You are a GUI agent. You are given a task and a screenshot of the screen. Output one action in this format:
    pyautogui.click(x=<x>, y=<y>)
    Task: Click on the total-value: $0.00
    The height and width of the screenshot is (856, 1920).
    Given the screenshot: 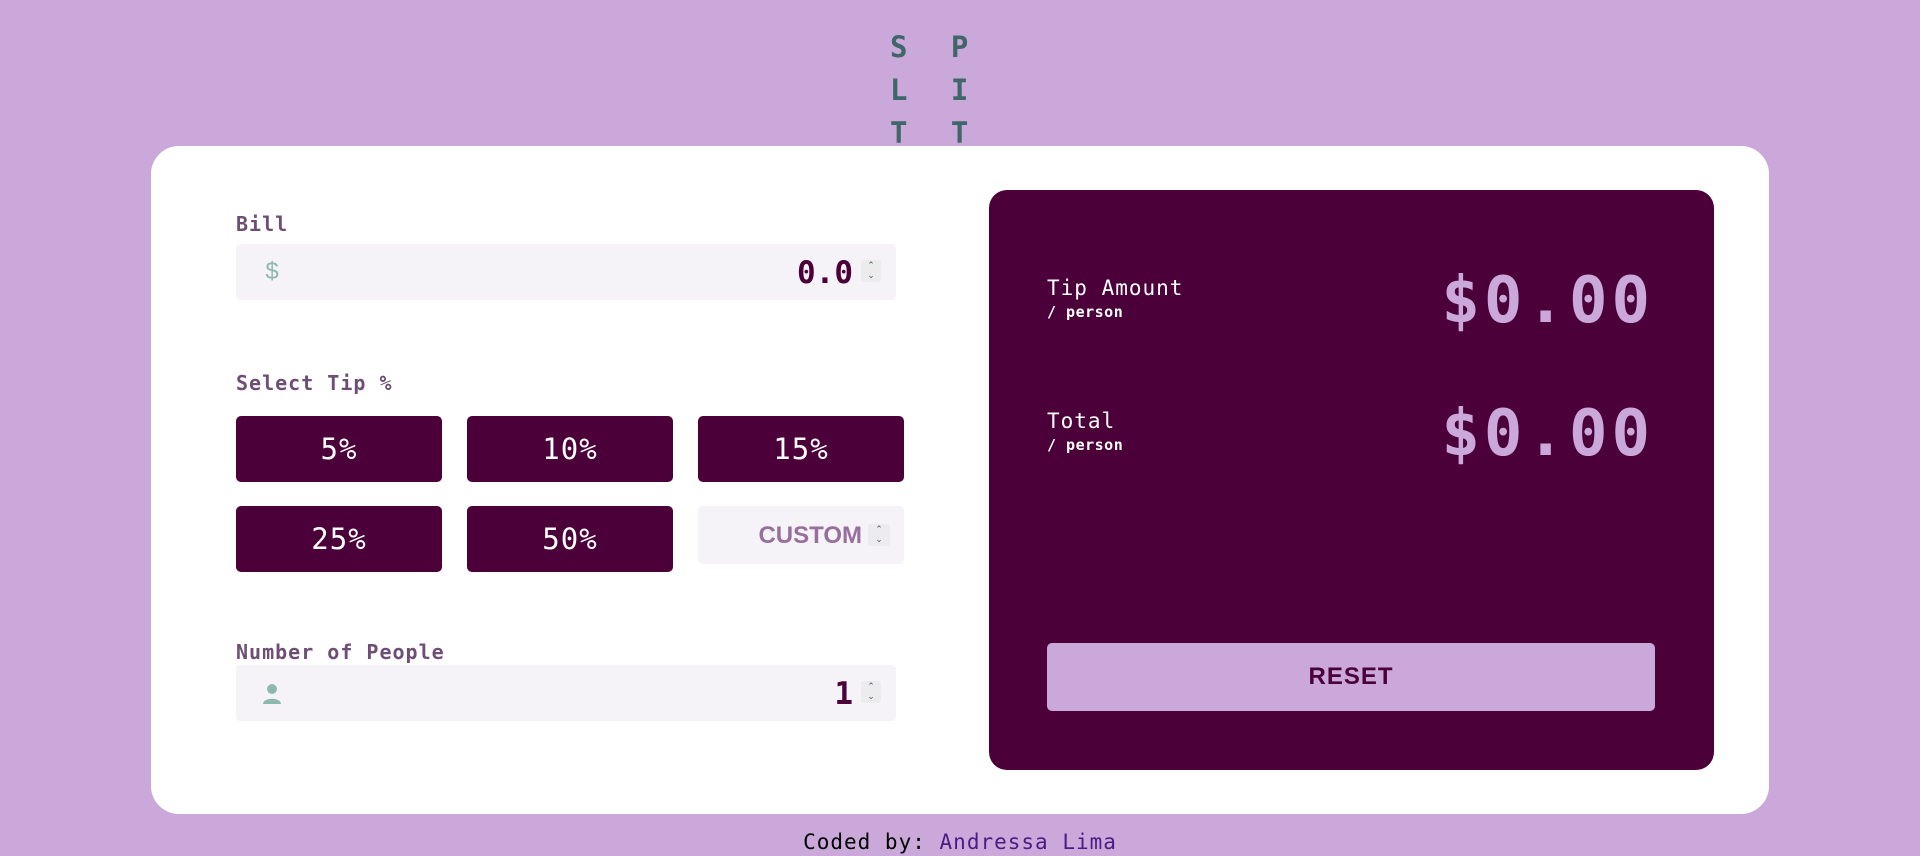 What is the action you would take?
    pyautogui.click(x=1547, y=434)
    